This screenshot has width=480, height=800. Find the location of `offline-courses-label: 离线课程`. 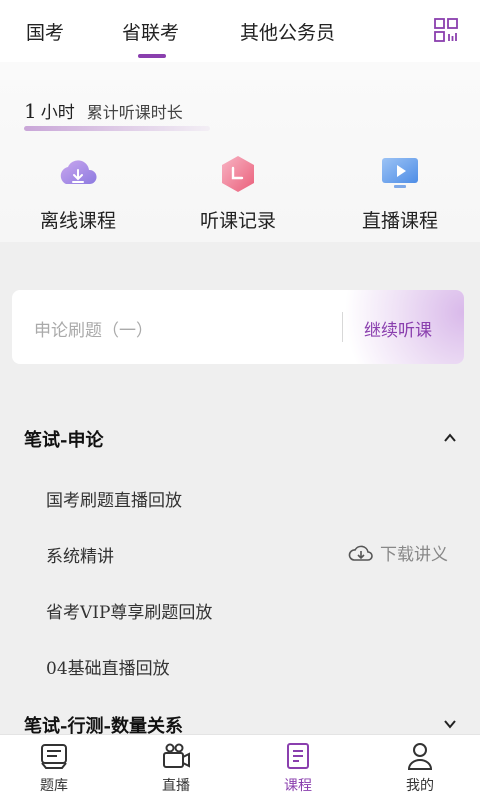

offline-courses-label: 离线课程 is located at coordinates (77, 221).